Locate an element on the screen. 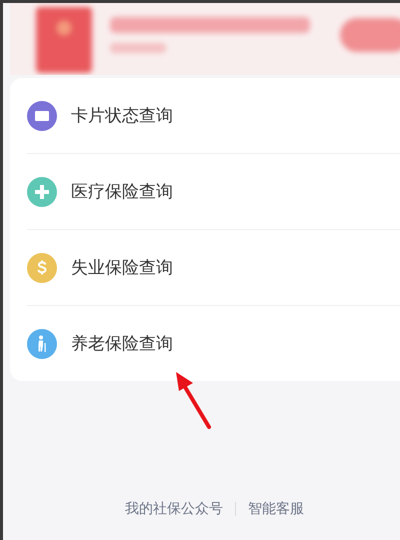  menu-item: 失业保险查询 is located at coordinates (213, 268).